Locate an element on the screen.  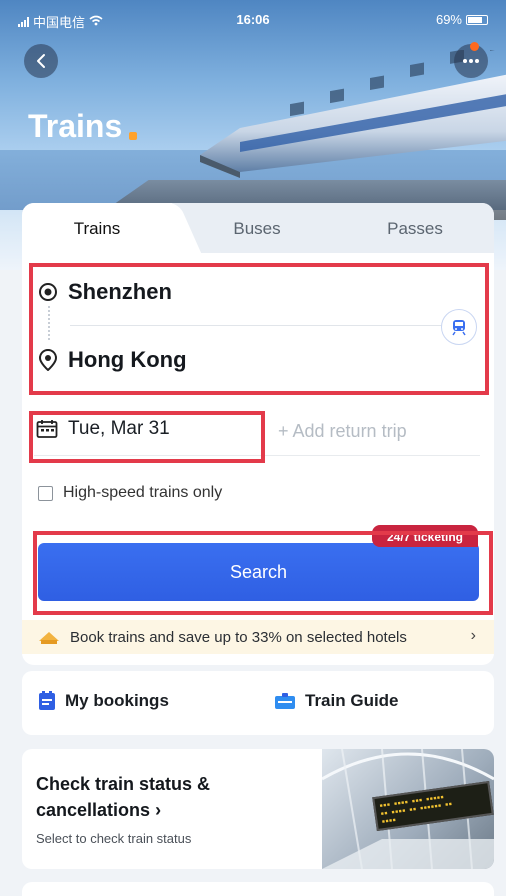
train-status-title-text: Check train status & cancellations is located at coordinates (123, 797).